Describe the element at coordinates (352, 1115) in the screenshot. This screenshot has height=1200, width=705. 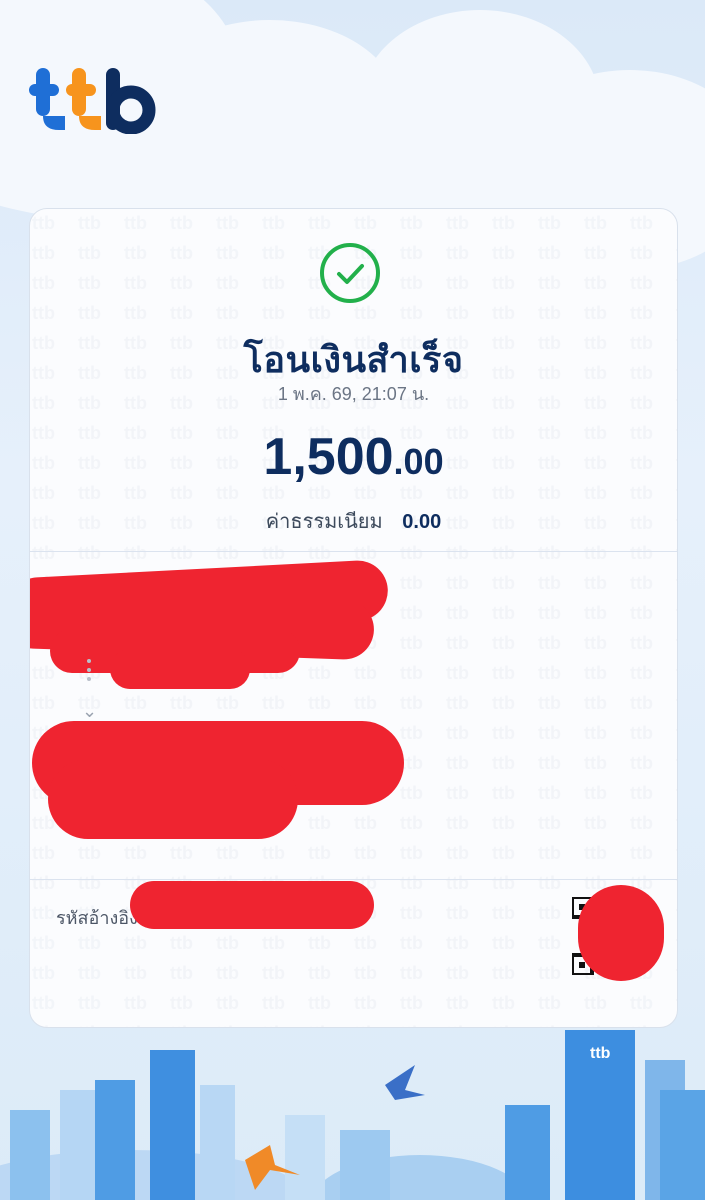
I see `city-skyline-illustration: ttb` at that location.